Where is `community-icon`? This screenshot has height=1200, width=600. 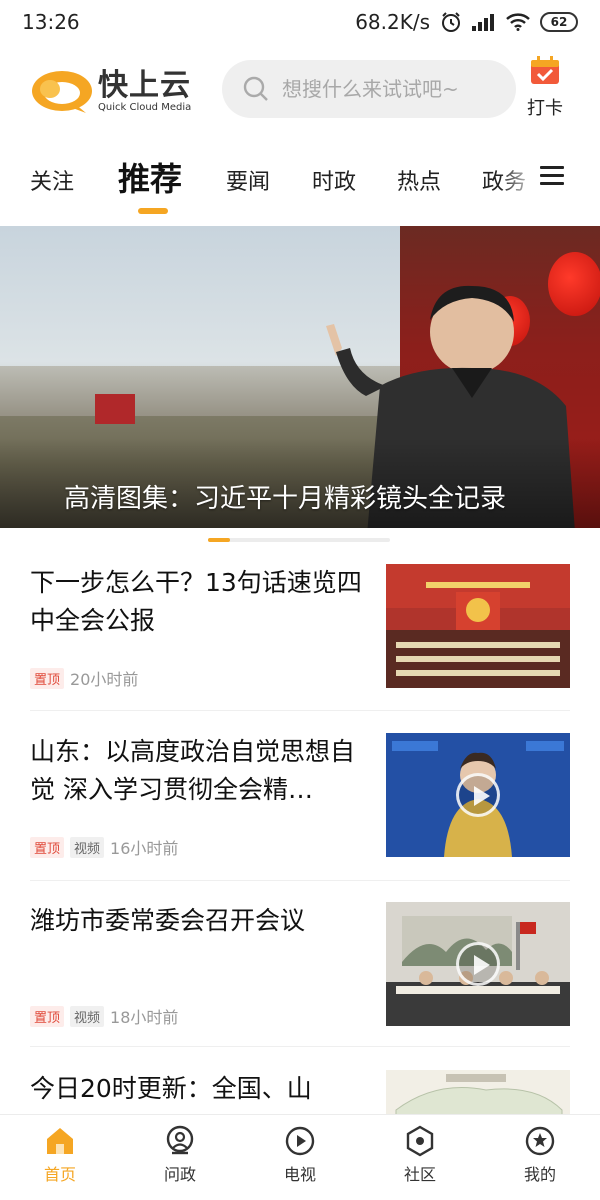 community-icon is located at coordinates (420, 1141).